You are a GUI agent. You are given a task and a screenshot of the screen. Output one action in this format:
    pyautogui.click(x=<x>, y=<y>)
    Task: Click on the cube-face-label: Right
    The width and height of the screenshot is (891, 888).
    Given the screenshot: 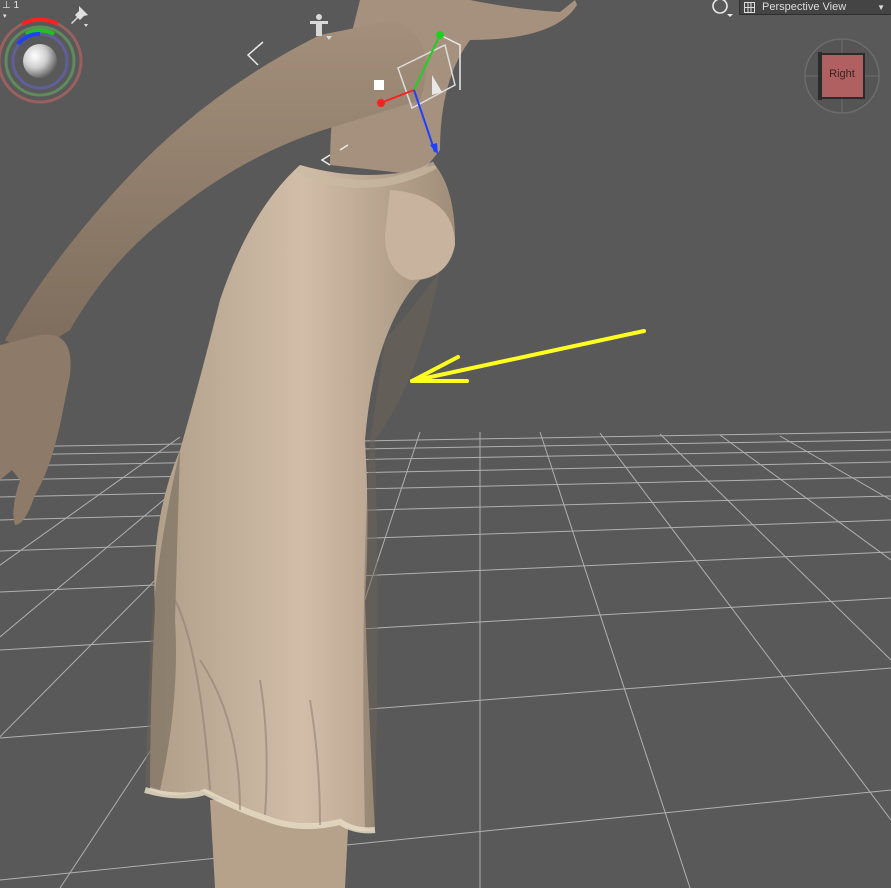 What is the action you would take?
    pyautogui.click(x=842, y=74)
    